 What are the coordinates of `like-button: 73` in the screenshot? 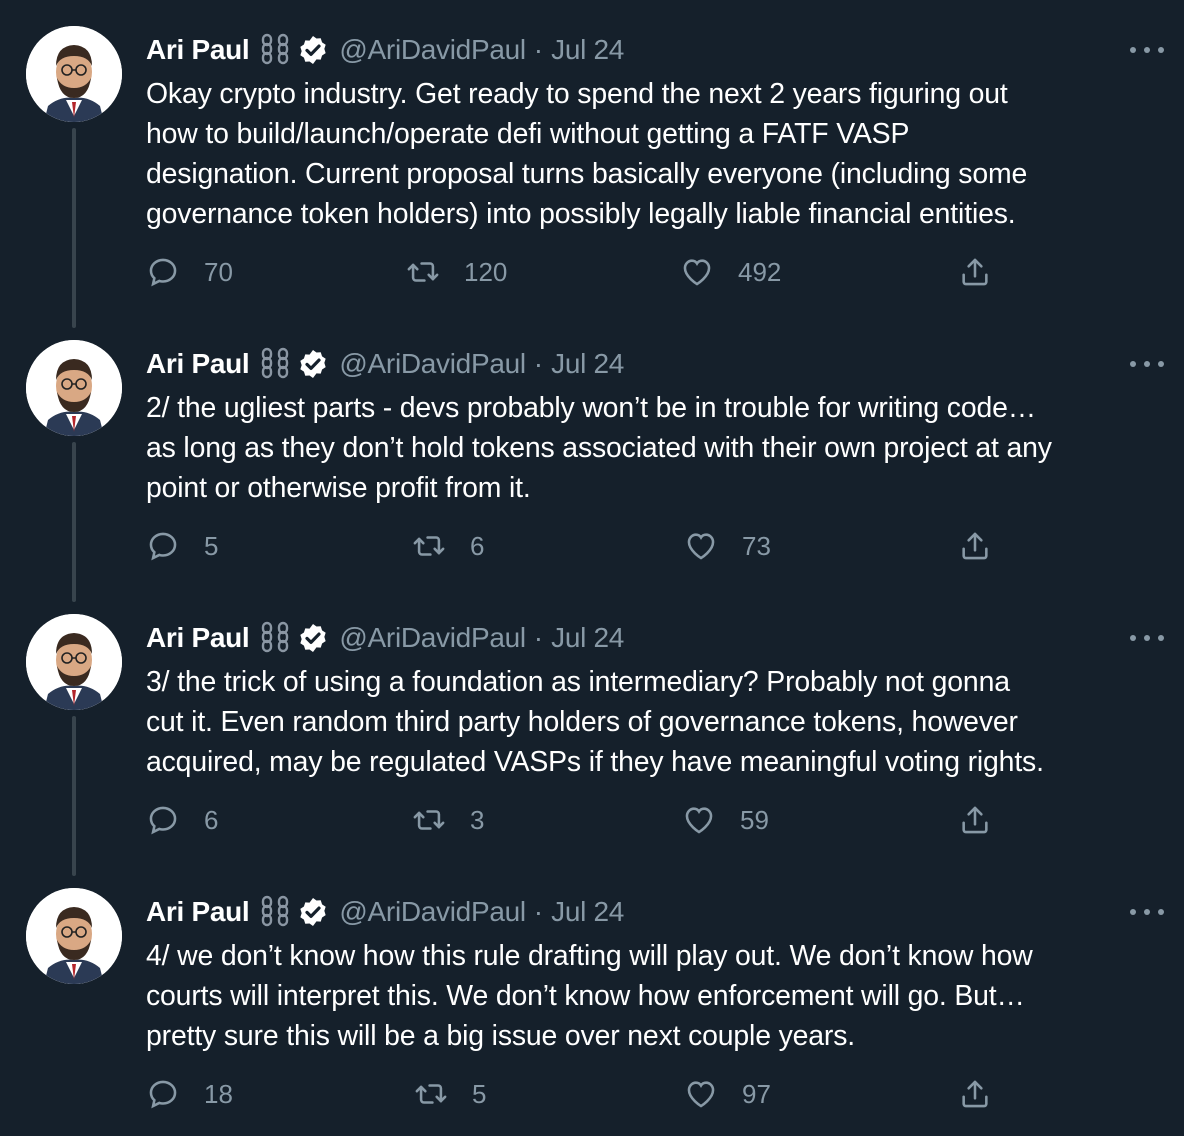 It's located at (727, 546).